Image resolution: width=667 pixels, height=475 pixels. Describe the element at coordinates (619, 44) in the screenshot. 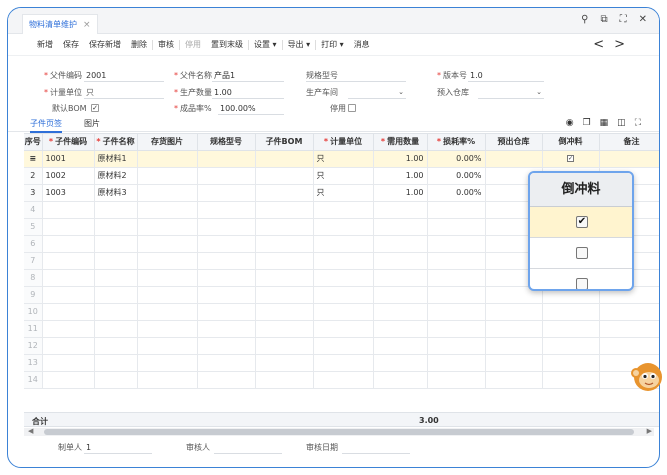

I see `next-record-icon: >` at that location.